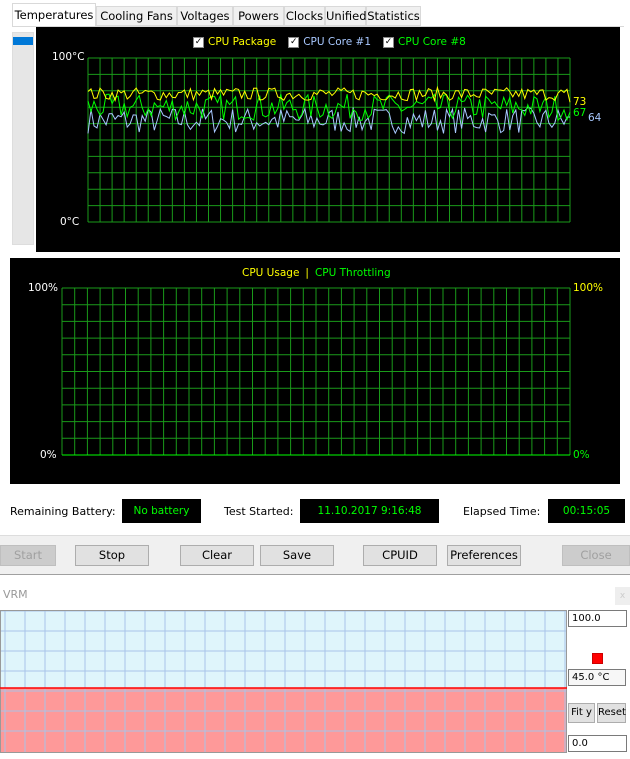 The width and height of the screenshot is (630, 759). I want to click on tab-voltages: Voltages, so click(205, 16).